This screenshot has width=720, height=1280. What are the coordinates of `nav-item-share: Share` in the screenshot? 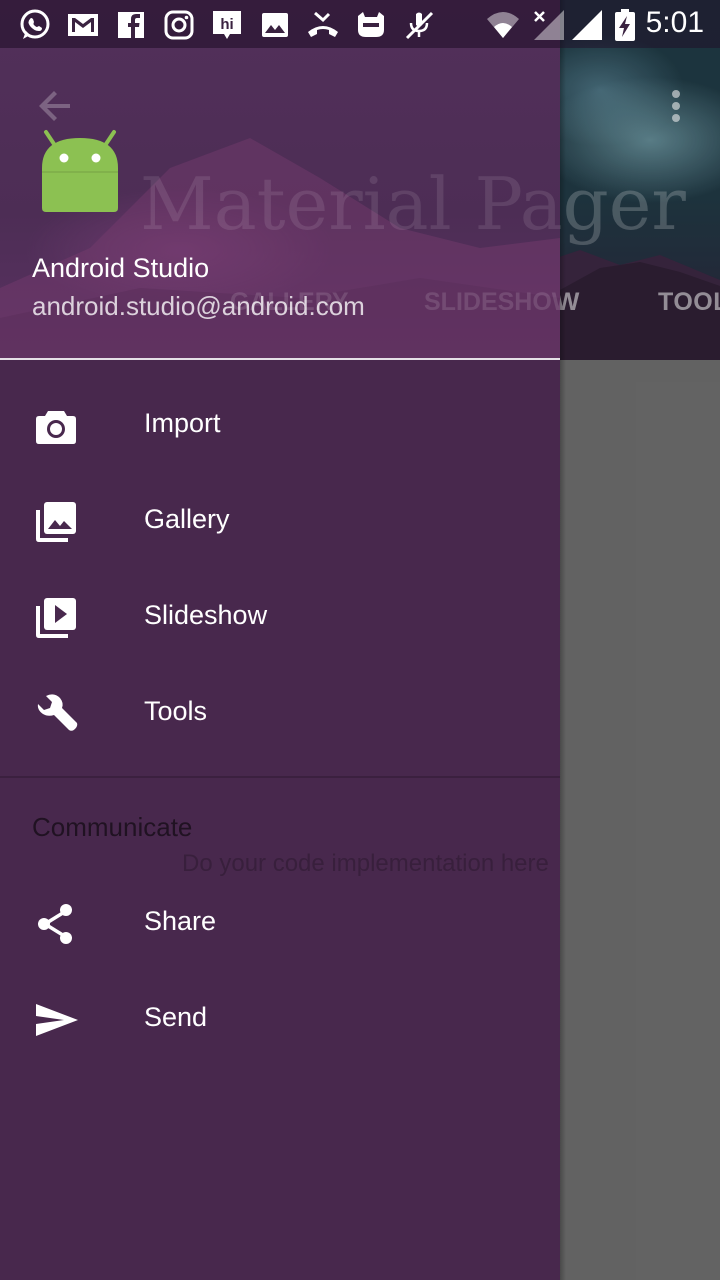 It's located at (280, 924).